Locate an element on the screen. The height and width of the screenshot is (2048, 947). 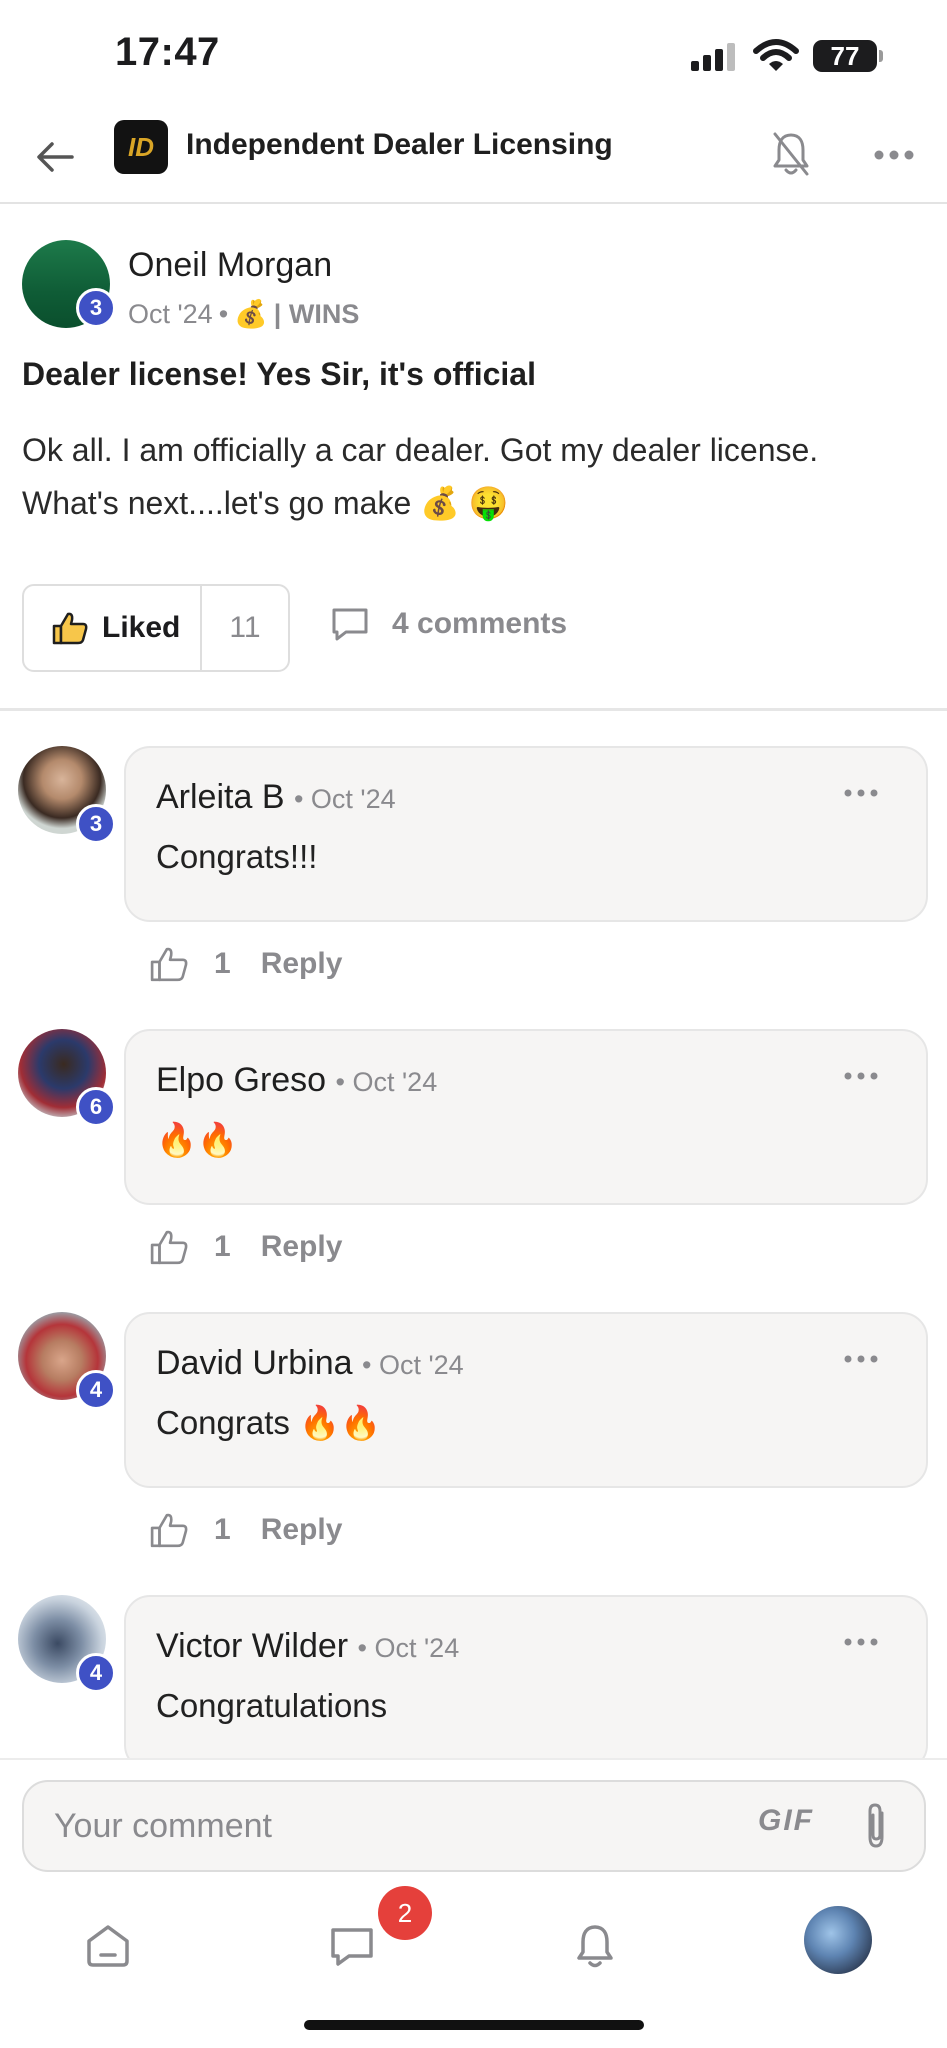
home-indicator is located at coordinates (474, 2025).